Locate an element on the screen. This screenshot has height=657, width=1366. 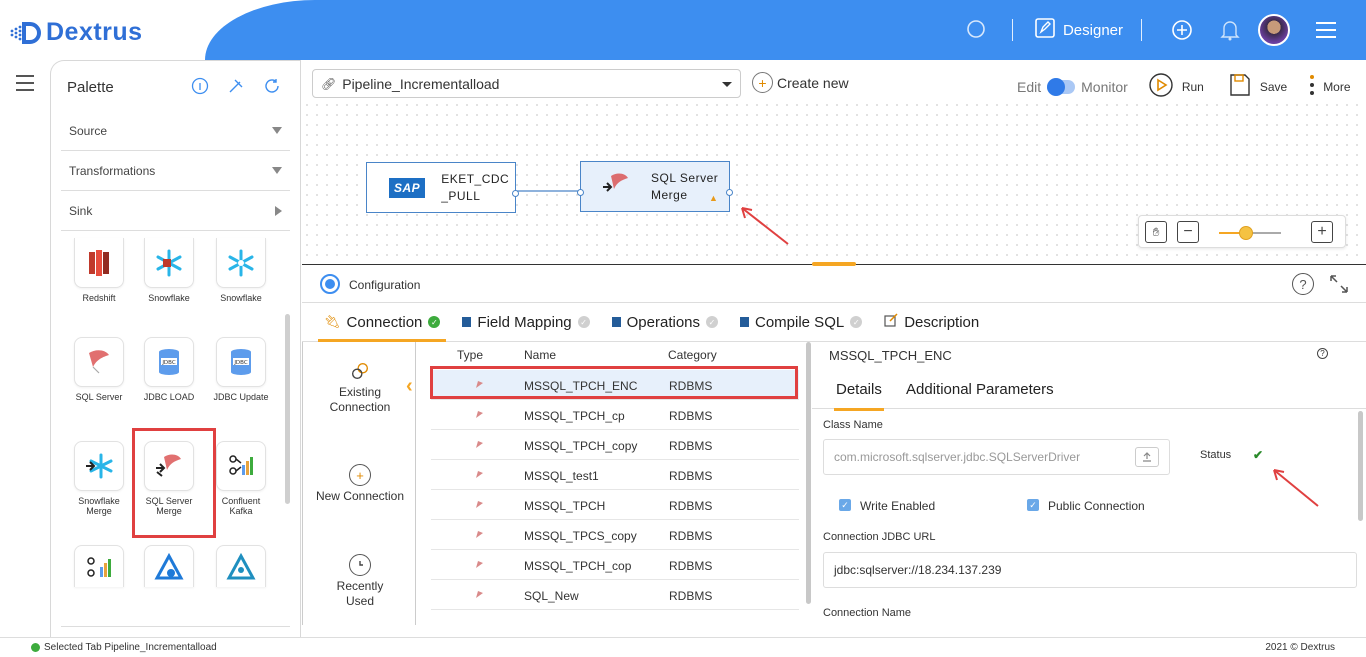
table-row: SQL_New RDBMS is located at coordinates (615, 595).